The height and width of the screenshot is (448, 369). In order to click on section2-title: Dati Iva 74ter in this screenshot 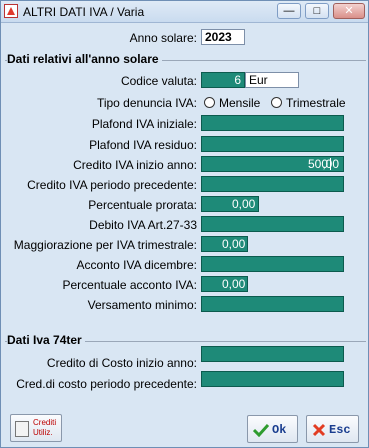, I will do `click(46, 340)`.